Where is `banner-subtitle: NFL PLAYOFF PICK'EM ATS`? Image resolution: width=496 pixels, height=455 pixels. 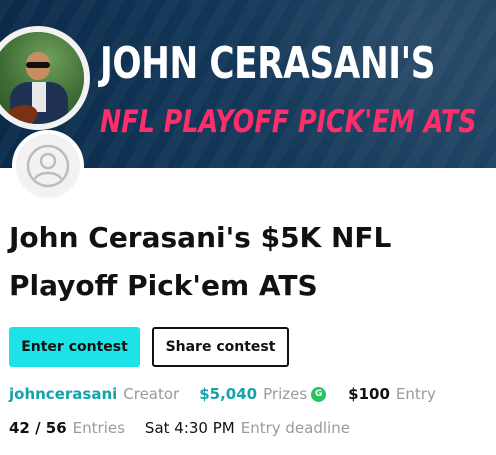 banner-subtitle: NFL PLAYOFF PICK'EM ATS is located at coordinates (288, 122).